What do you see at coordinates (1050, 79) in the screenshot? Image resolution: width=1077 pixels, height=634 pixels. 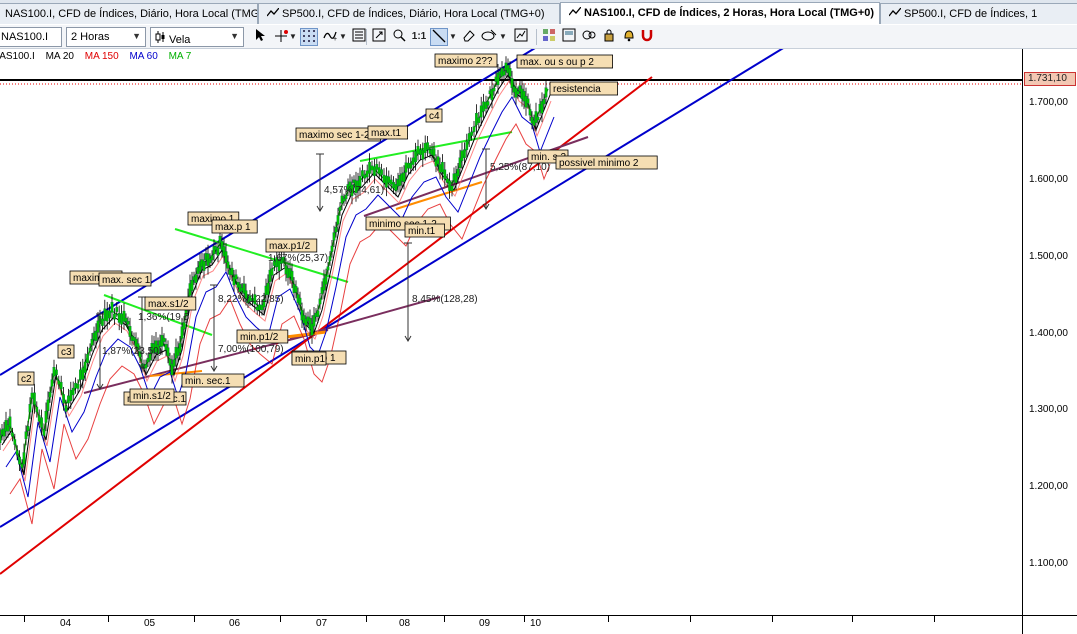 I see `current-price-tag: 1.731,10` at bounding box center [1050, 79].